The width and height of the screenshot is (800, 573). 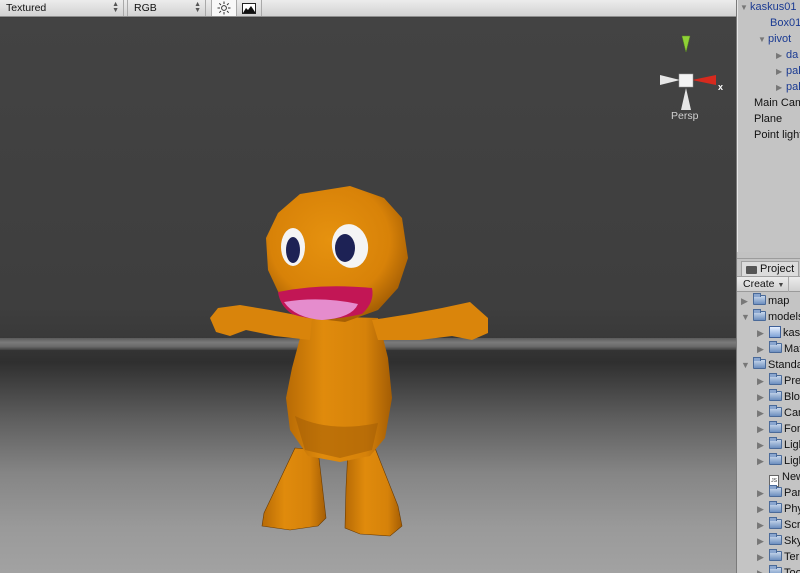 I want to click on project-item: ▶Physic Materials, so click(x=778, y=509).